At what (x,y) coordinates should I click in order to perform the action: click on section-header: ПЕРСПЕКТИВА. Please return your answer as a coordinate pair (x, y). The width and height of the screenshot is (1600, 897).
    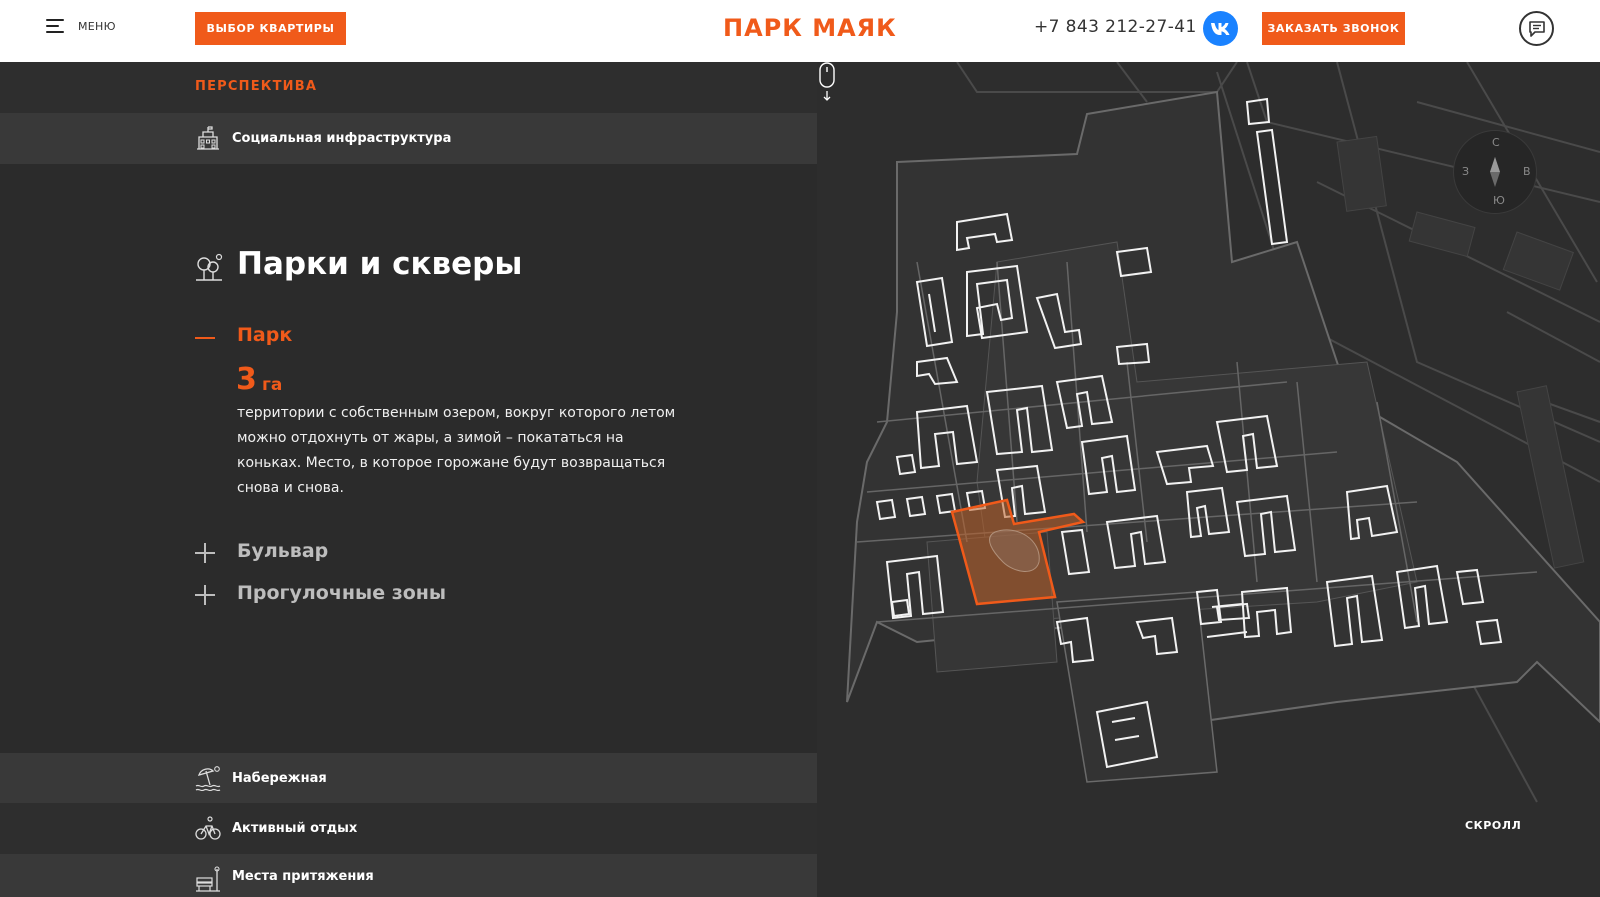
    Looking at the image, I should click on (408, 87).